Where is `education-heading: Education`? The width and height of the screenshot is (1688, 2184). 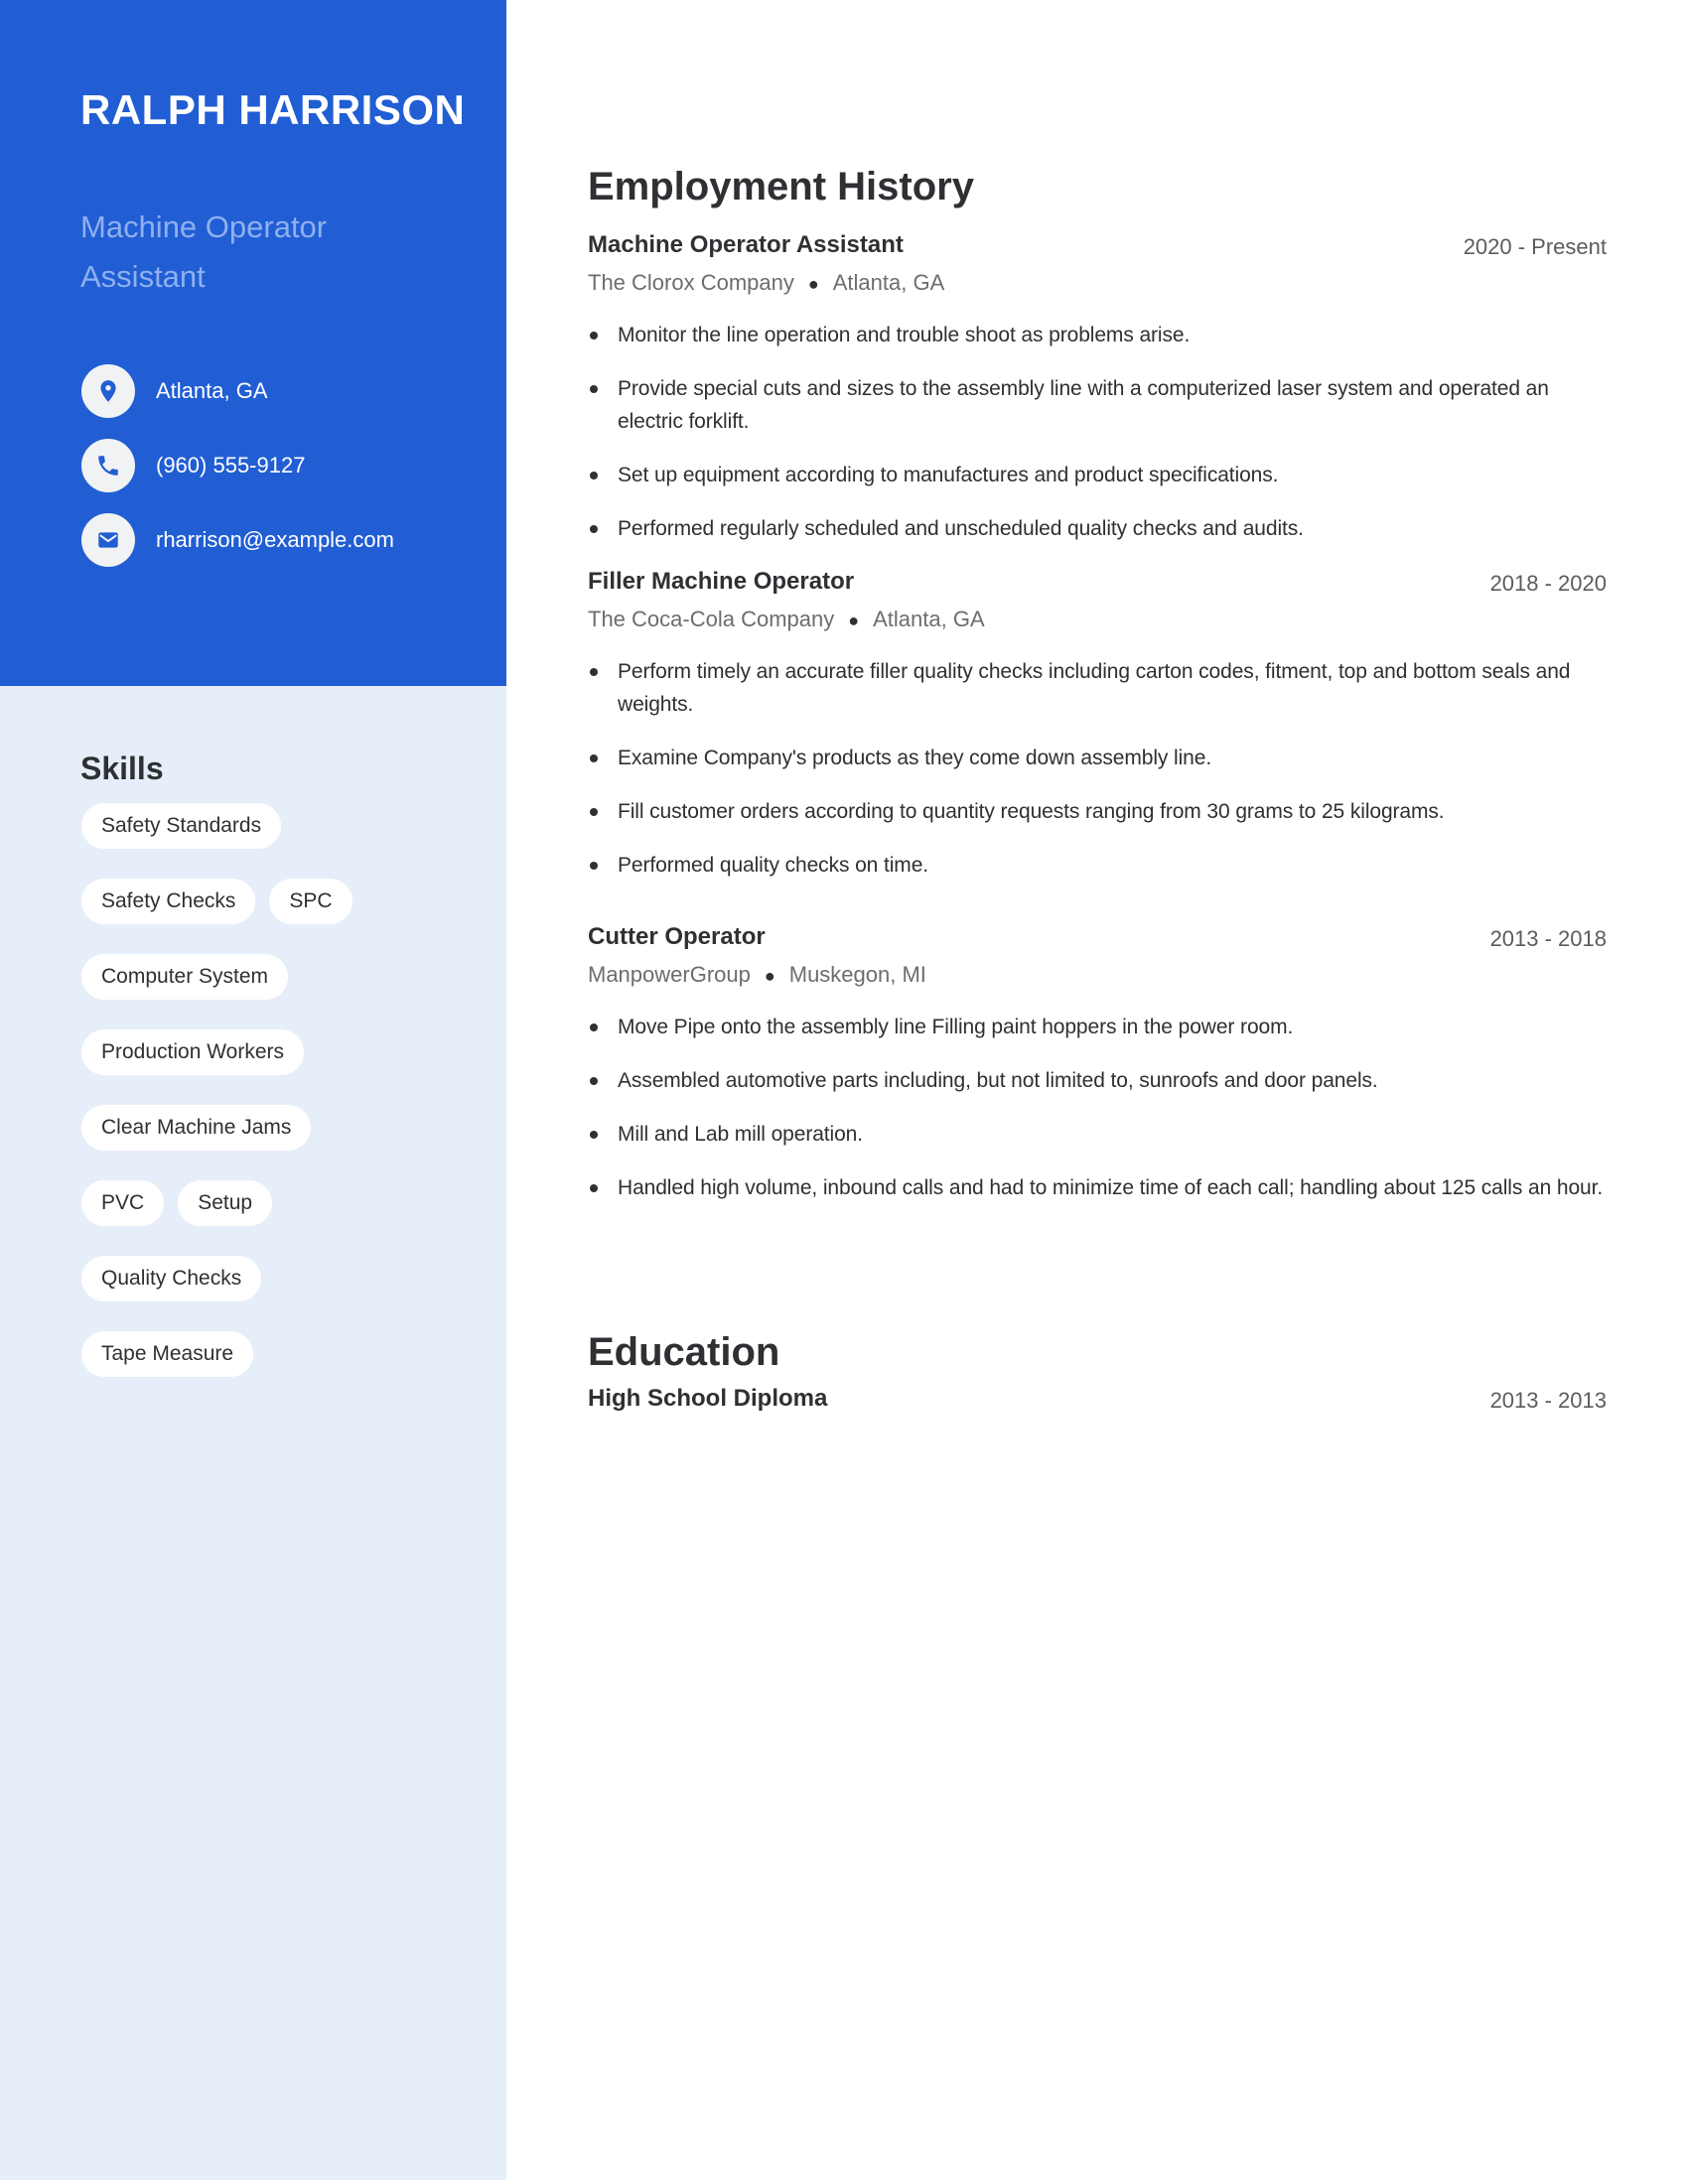 education-heading: Education is located at coordinates (684, 1352).